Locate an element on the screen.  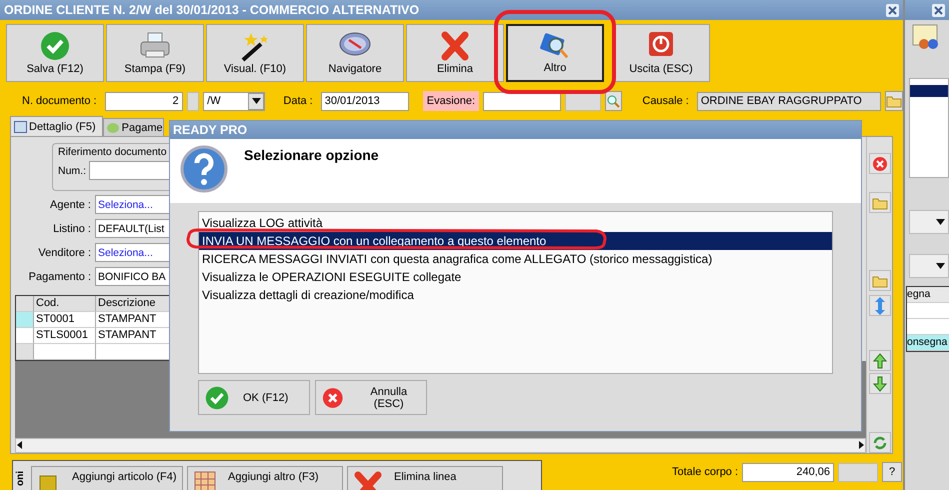
column-header: egna is located at coordinates (928, 295).